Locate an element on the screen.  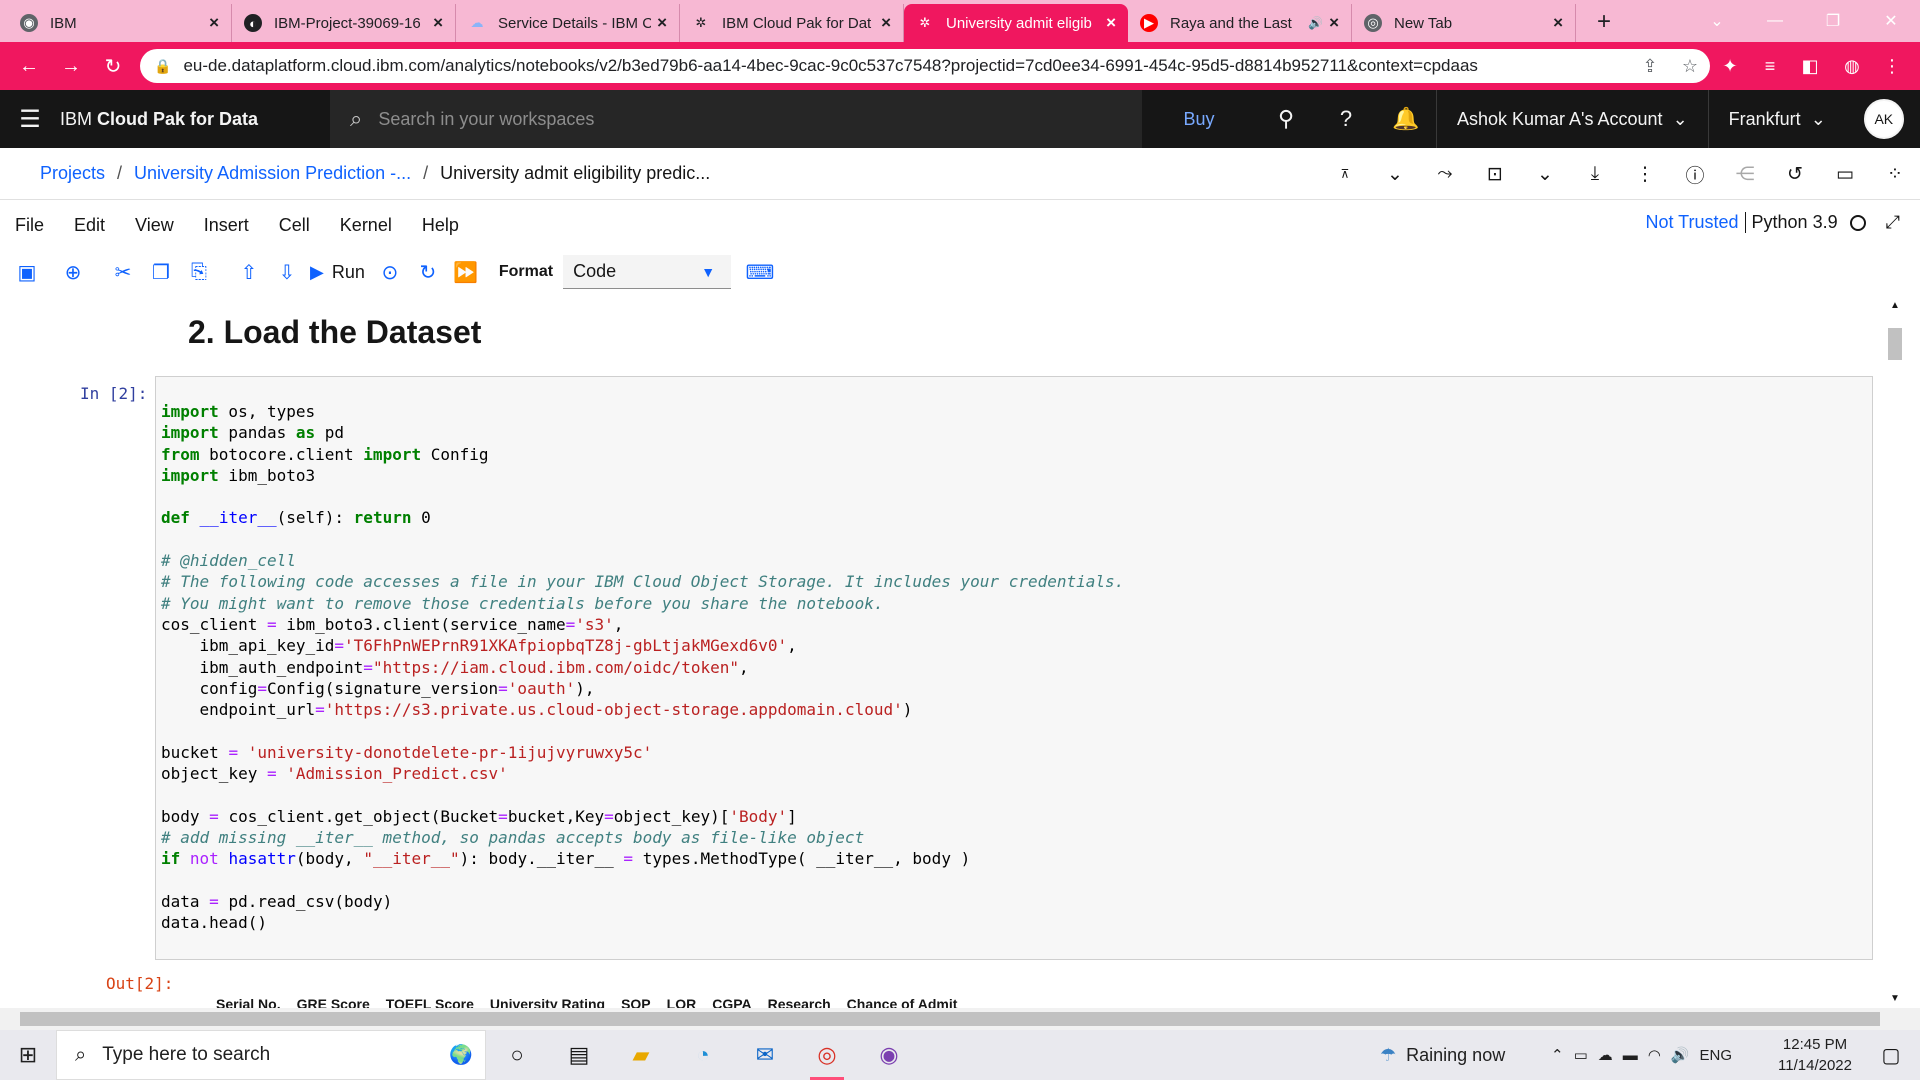
language-indicator: ENG is located at coordinates (1716, 1055).